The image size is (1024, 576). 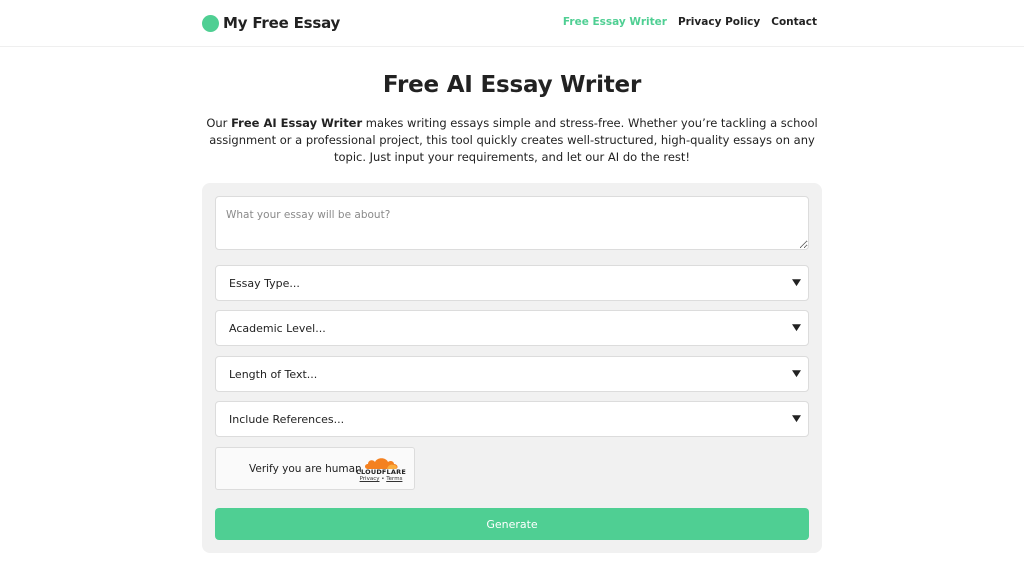 I want to click on references-select: Include References... ▼, so click(x=512, y=419).